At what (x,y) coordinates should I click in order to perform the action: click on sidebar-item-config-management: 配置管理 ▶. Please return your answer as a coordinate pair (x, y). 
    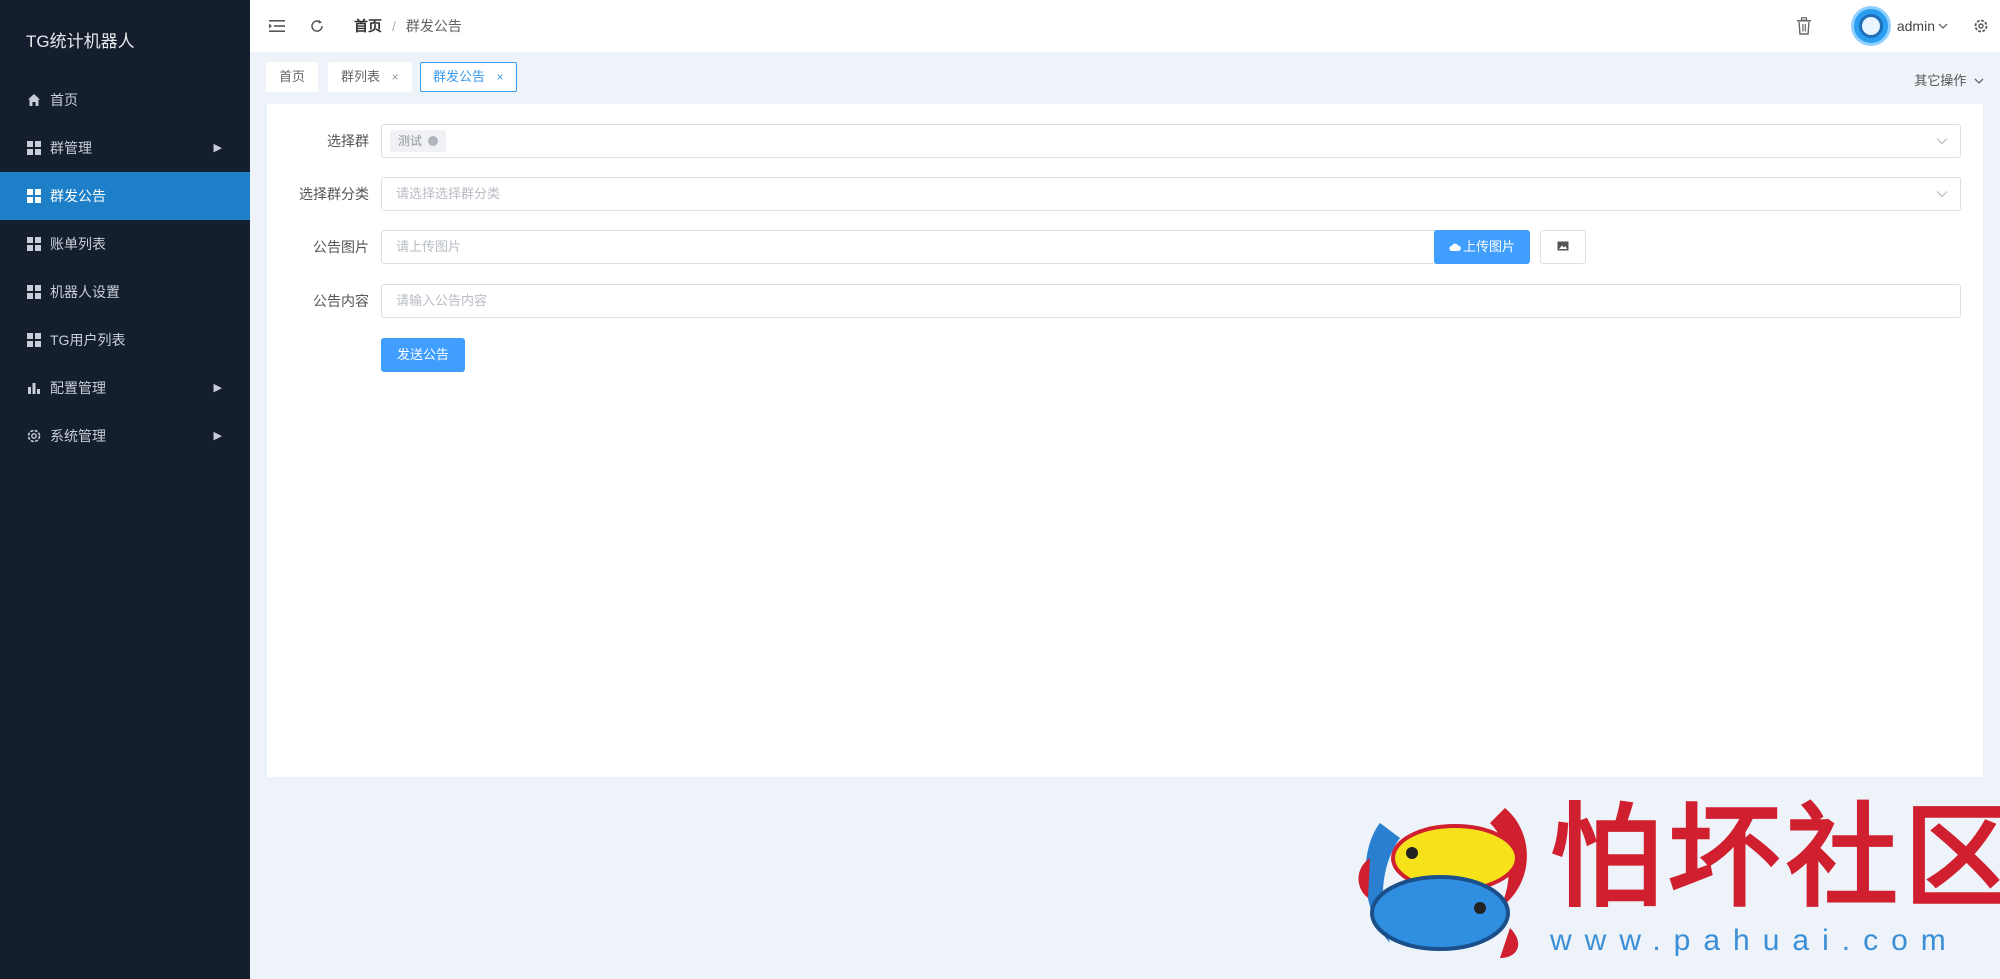
    Looking at the image, I should click on (125, 388).